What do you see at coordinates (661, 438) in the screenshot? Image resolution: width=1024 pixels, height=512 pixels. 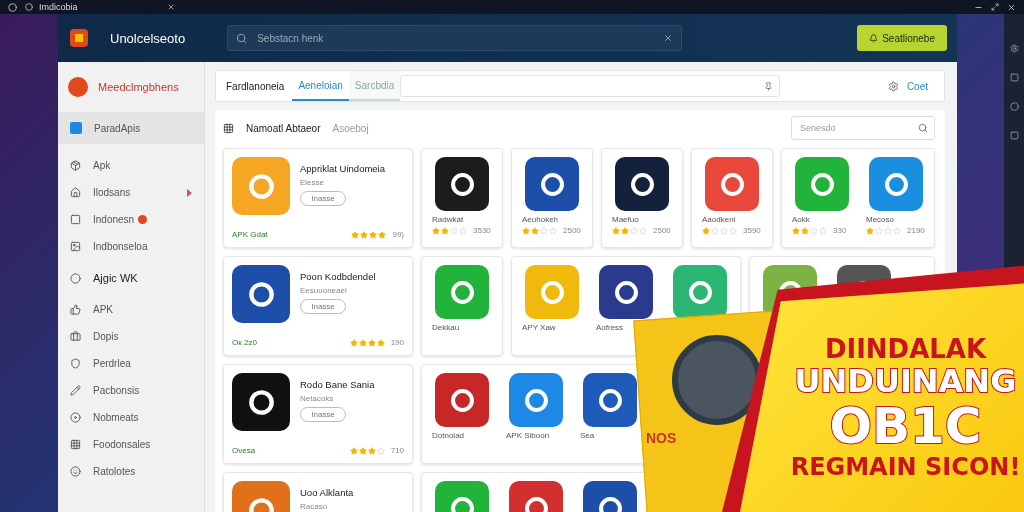 I see `promo-card-label: NOS` at bounding box center [661, 438].